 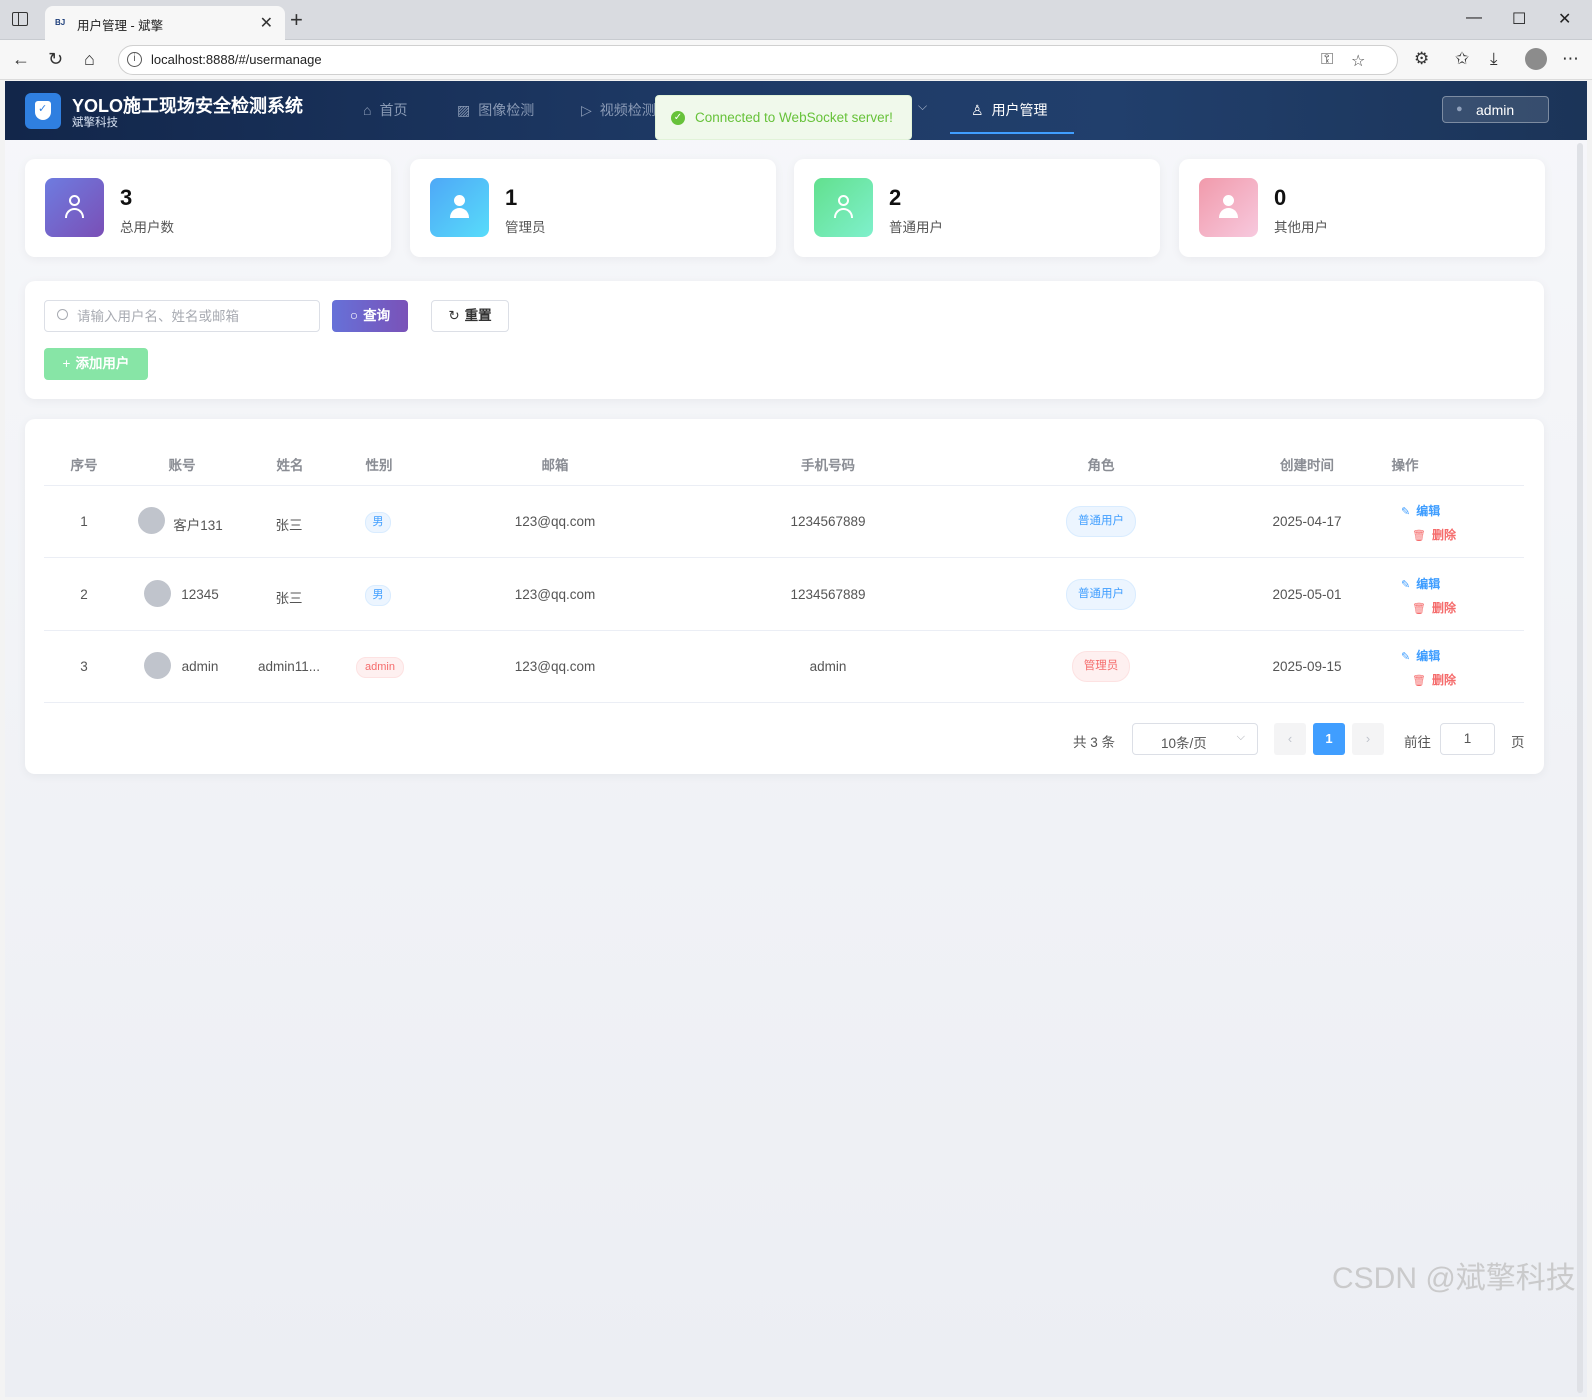 What do you see at coordinates (84, 465) in the screenshot?
I see `col-header-index: 序号` at bounding box center [84, 465].